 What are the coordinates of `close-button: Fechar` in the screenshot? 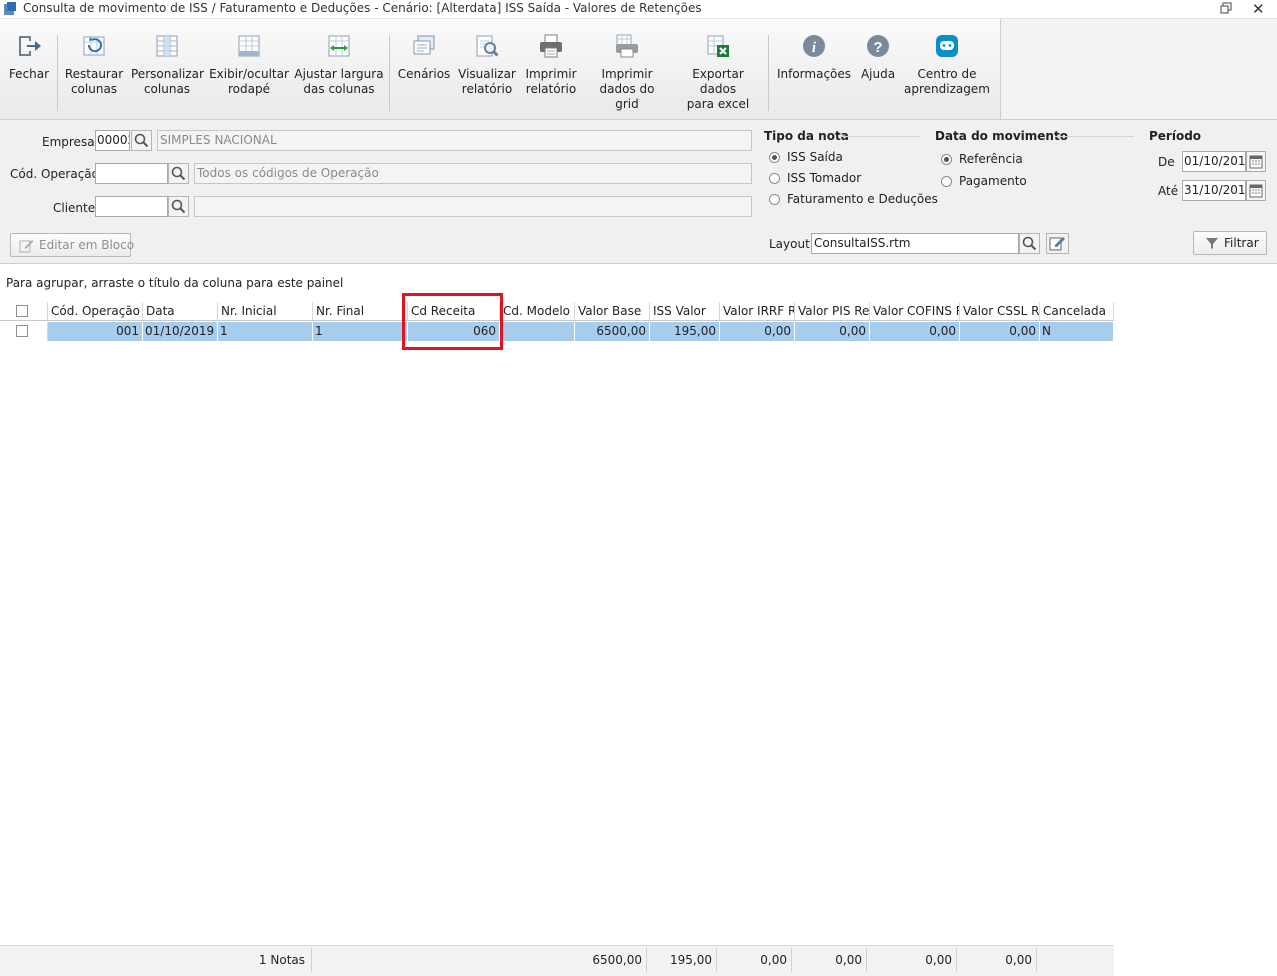 It's located at (29, 69).